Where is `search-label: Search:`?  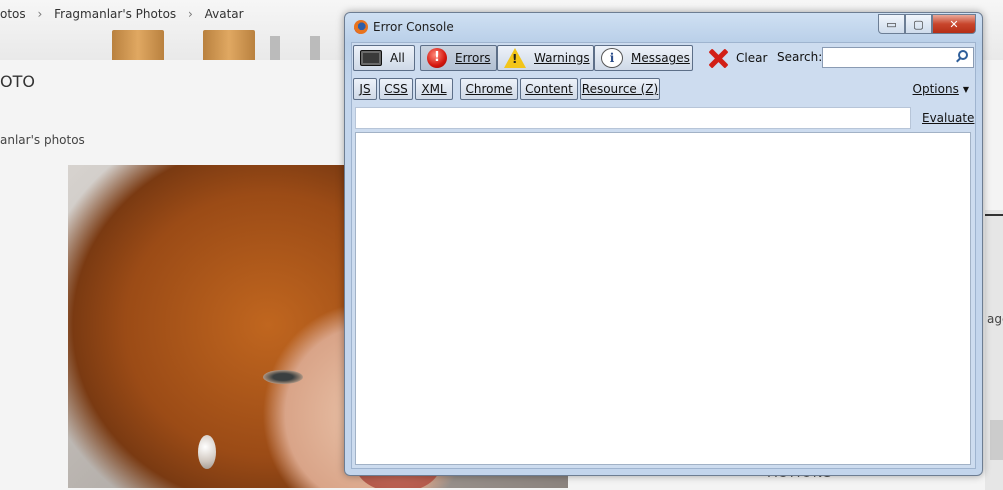
search-label: Search: is located at coordinates (800, 57).